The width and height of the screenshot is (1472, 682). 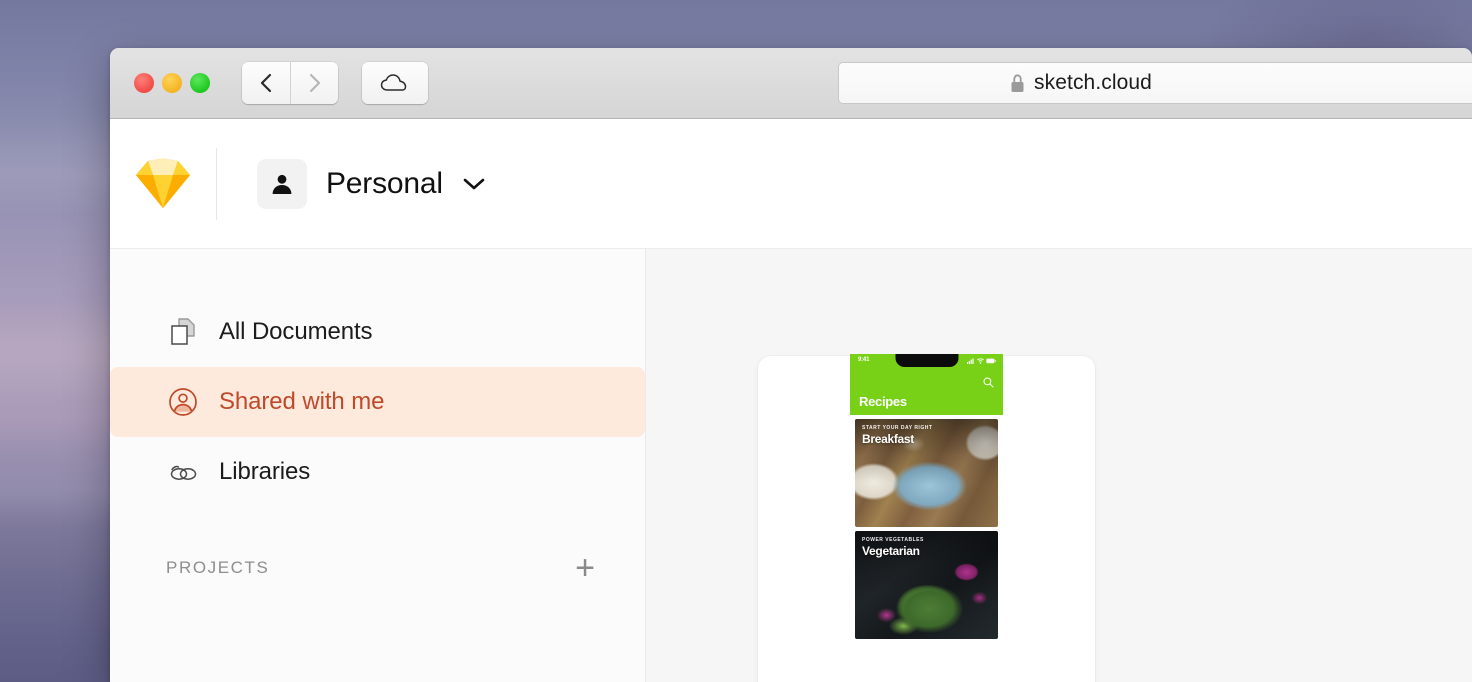 What do you see at coordinates (1017, 82) in the screenshot?
I see `lock-icon` at bounding box center [1017, 82].